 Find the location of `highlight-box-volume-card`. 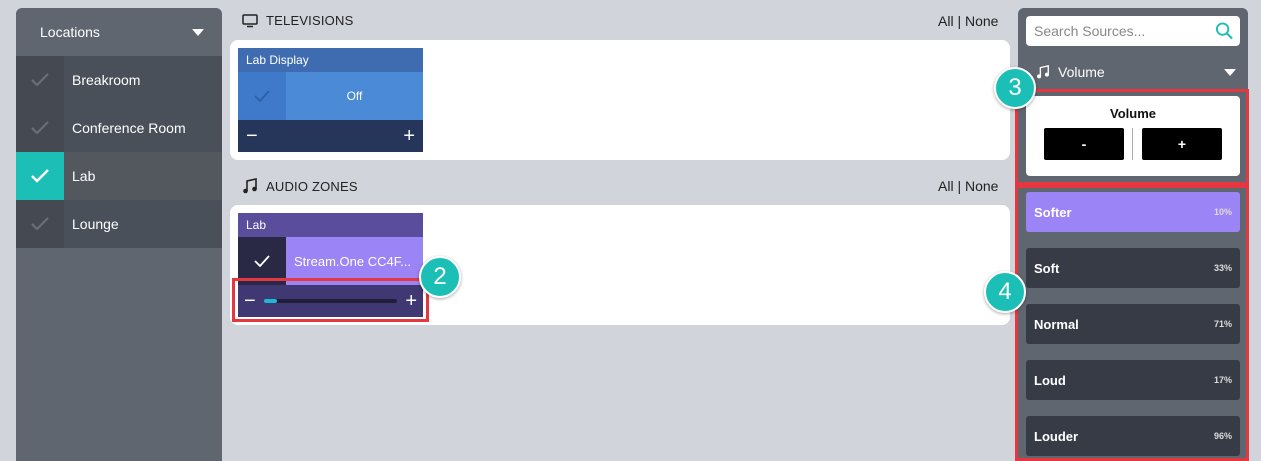

highlight-box-volume-card is located at coordinates (1132, 137).